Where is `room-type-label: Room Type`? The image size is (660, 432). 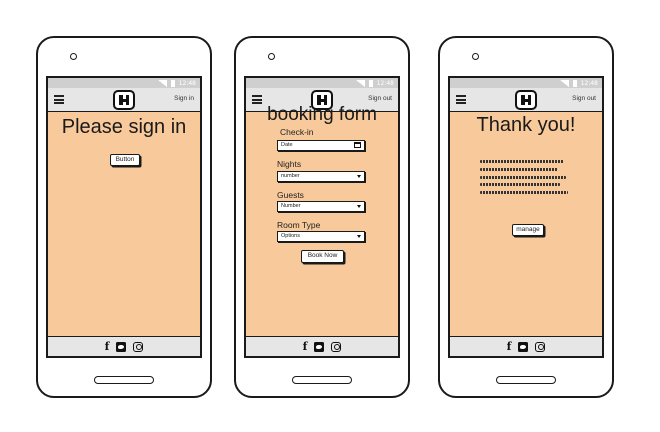
room-type-label: Room Type is located at coordinates (299, 225).